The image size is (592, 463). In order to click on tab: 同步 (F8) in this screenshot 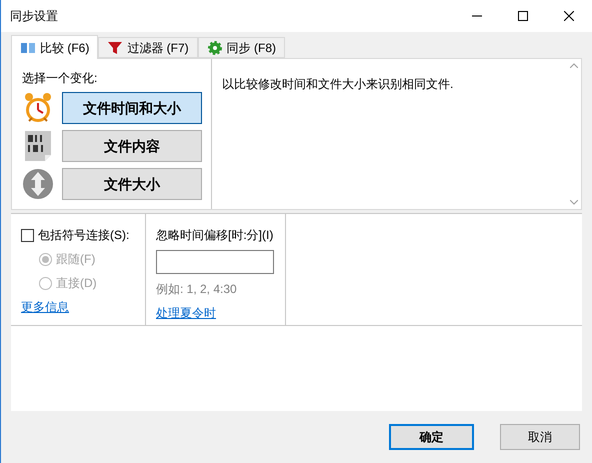, I will do `click(242, 47)`.